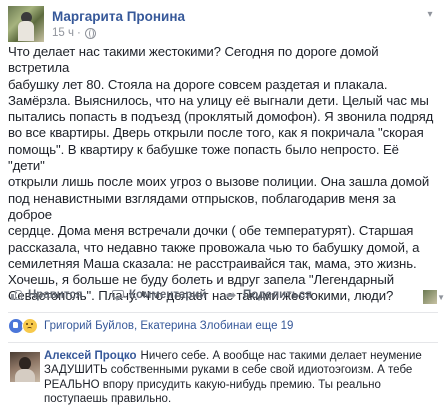  What do you see at coordinates (430, 297) in the screenshot?
I see `viewer-avatar` at bounding box center [430, 297].